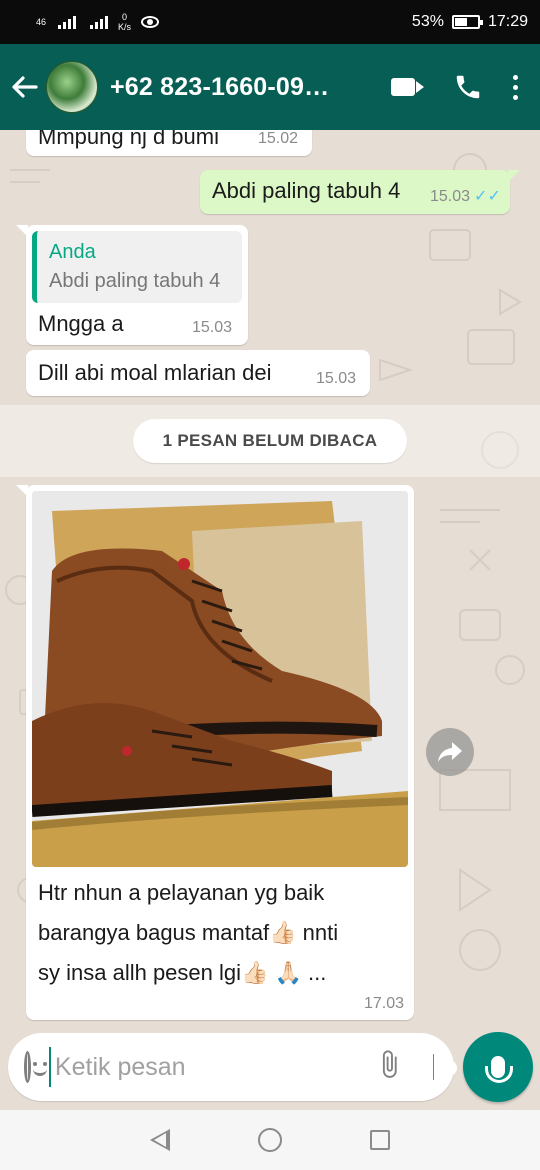  I want to click on message-text: Mmpung nj d bumi, so click(128, 139).